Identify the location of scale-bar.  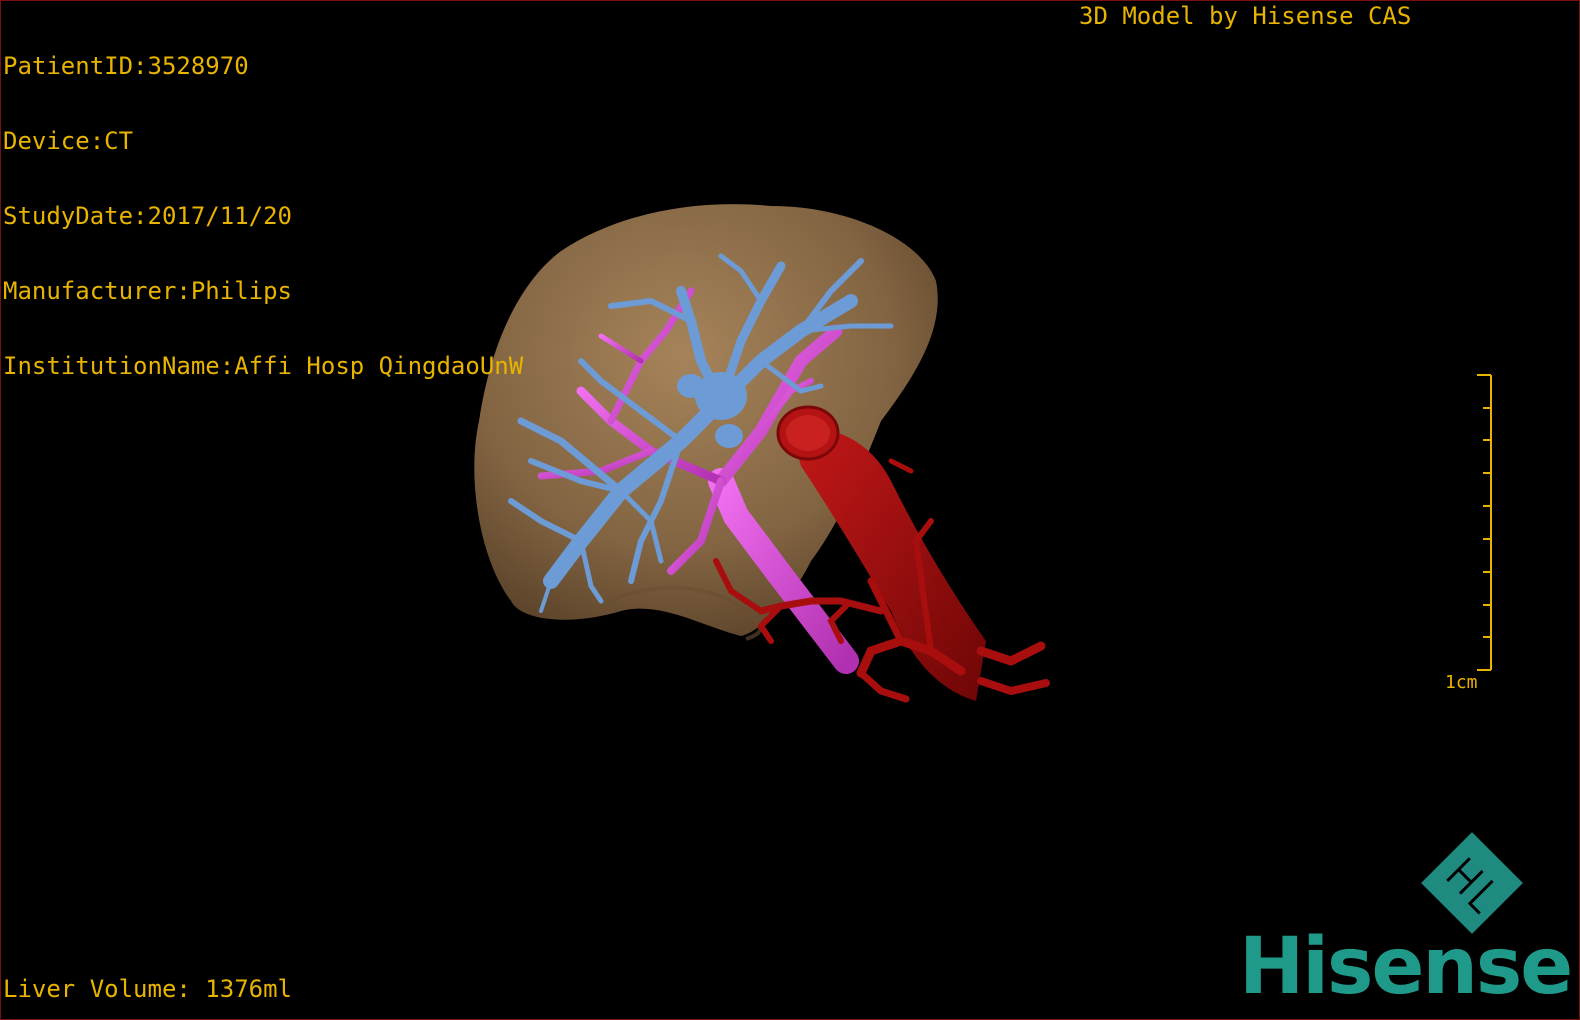
(1484, 522).